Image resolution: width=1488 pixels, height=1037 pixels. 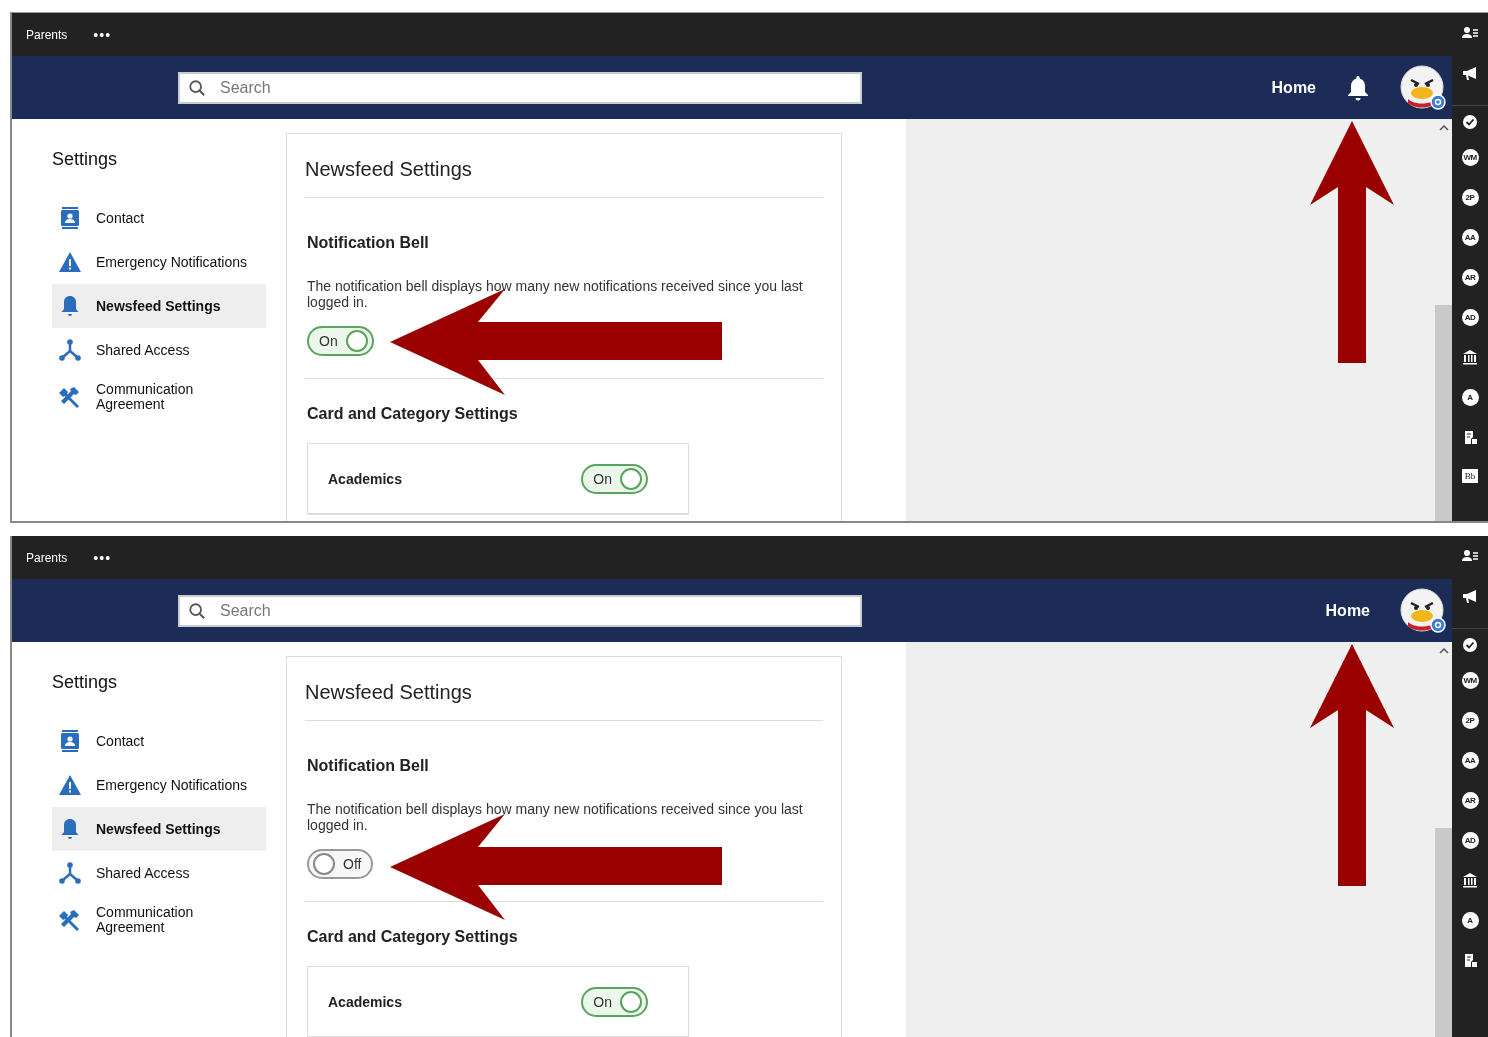 I want to click on toggle-switch: Off, so click(x=340, y=864).